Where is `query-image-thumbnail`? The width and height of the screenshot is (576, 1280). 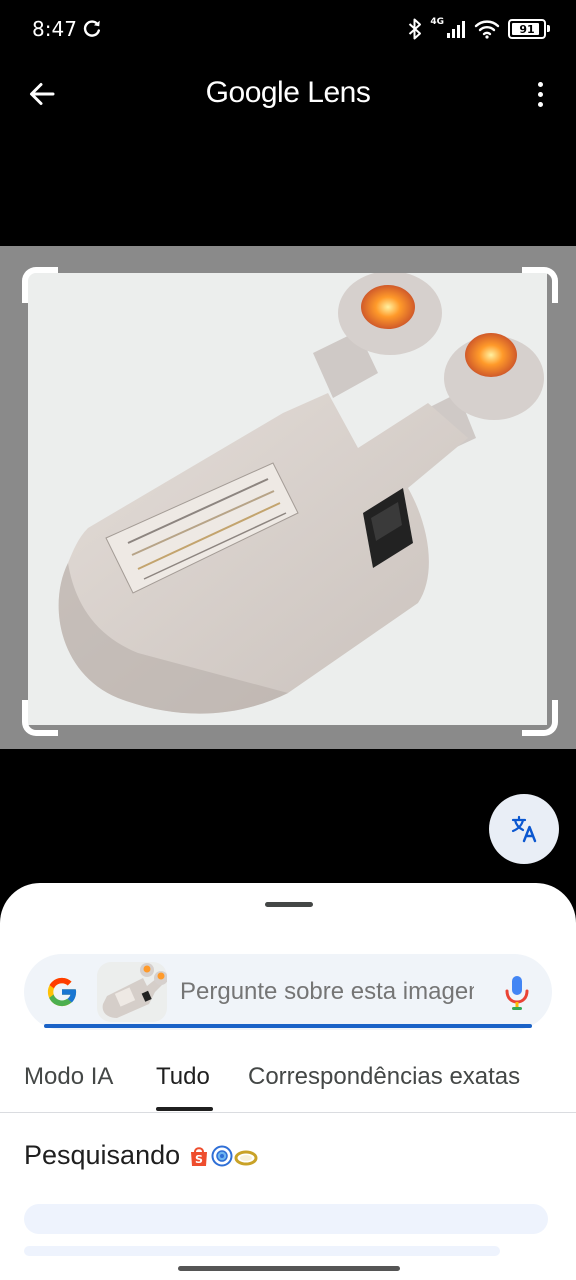
query-image-thumbnail is located at coordinates (132, 992).